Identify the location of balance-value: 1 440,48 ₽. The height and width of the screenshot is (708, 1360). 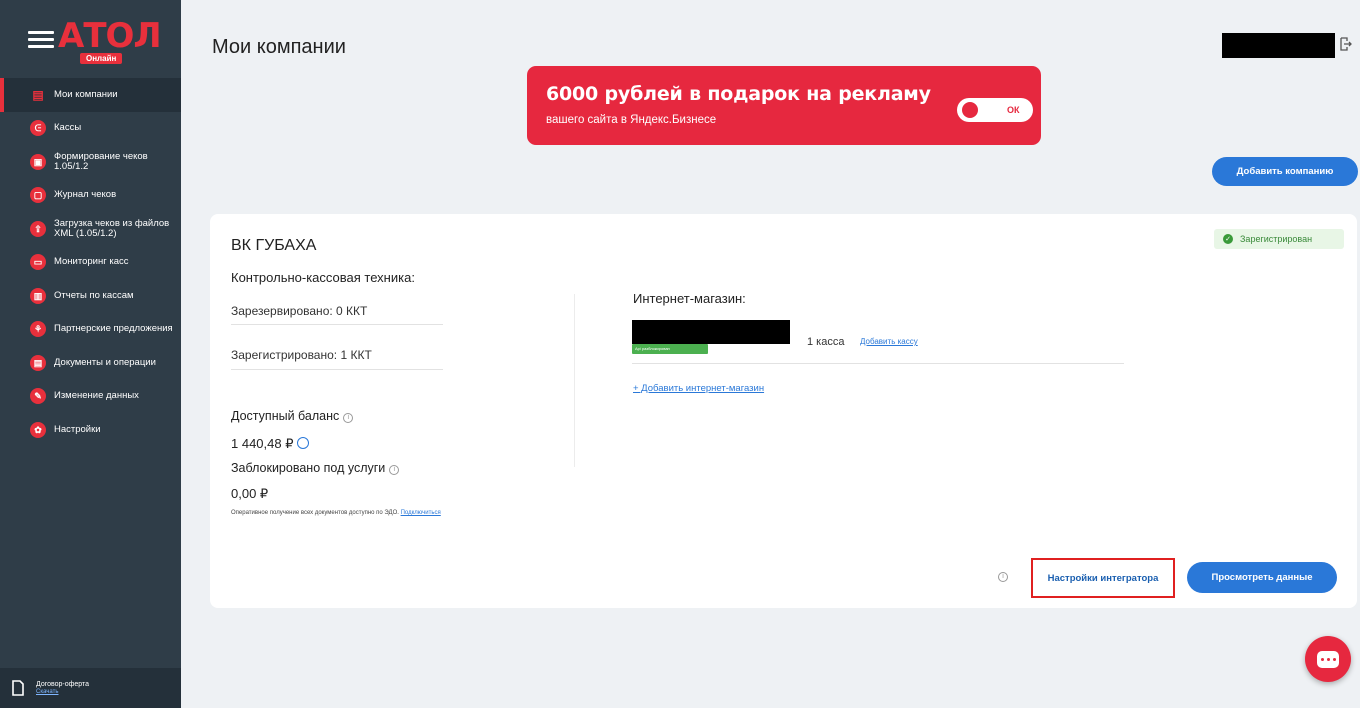
(262, 443).